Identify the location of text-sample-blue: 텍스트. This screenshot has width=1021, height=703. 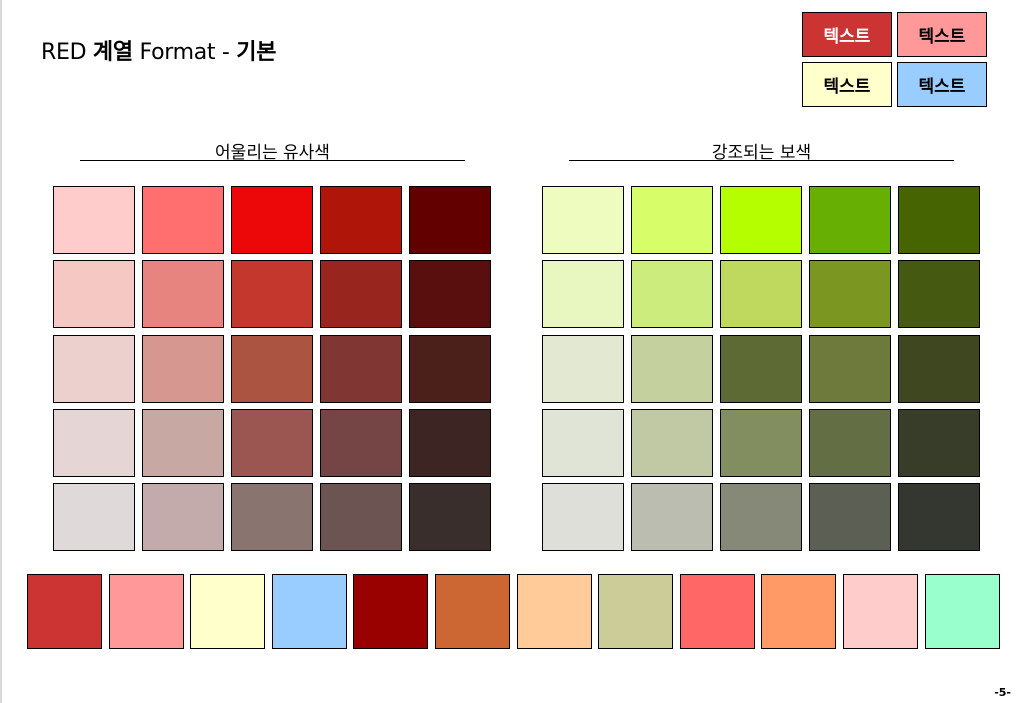
(942, 84).